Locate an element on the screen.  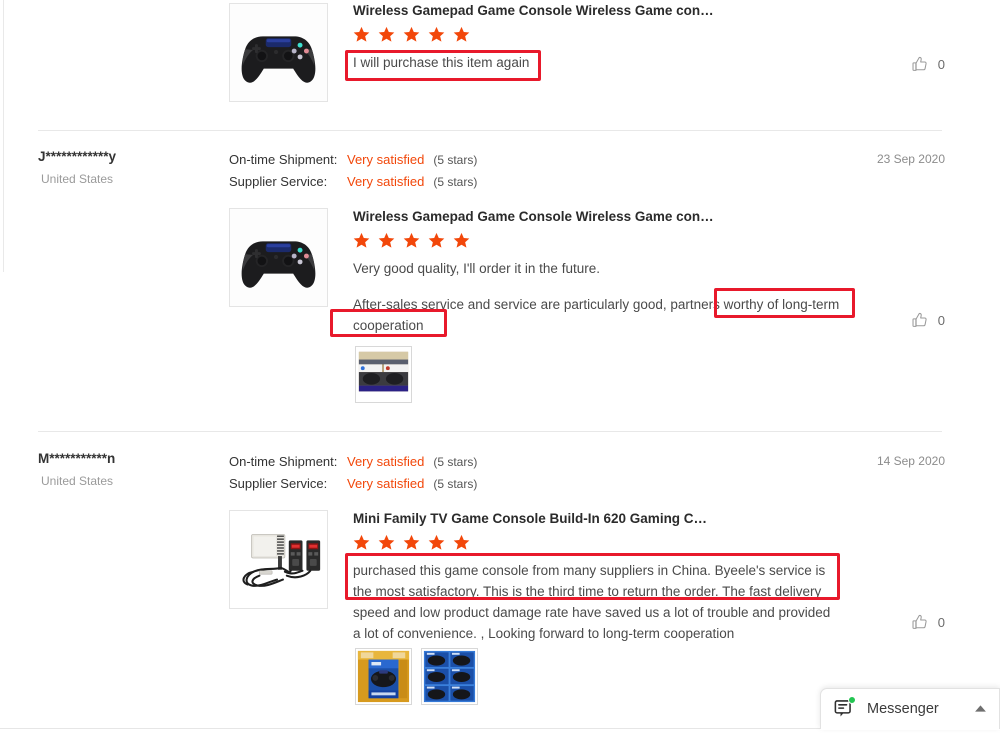
review-text: I will purchase this item again is located at coordinates (441, 62).